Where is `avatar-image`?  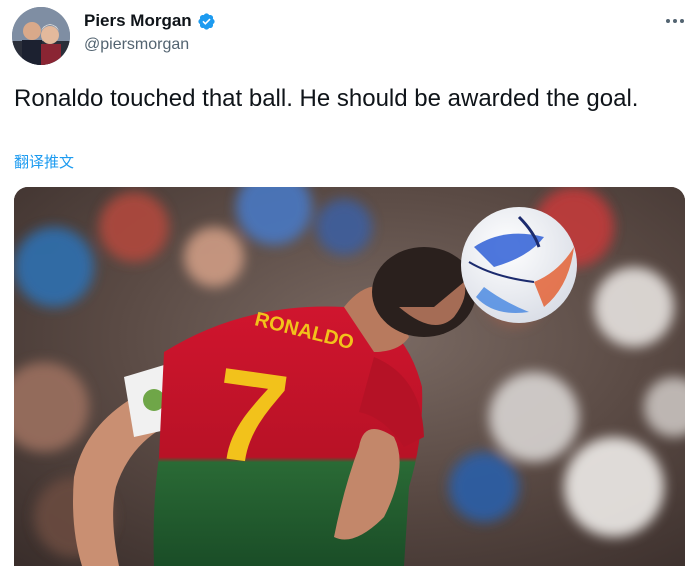 avatar-image is located at coordinates (41, 36).